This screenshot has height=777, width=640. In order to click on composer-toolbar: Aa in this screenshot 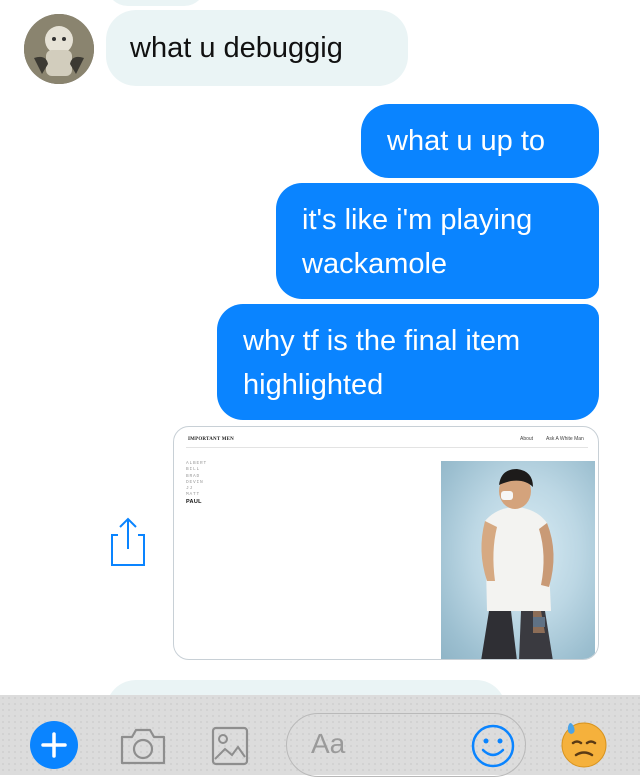, I will do `click(320, 736)`.